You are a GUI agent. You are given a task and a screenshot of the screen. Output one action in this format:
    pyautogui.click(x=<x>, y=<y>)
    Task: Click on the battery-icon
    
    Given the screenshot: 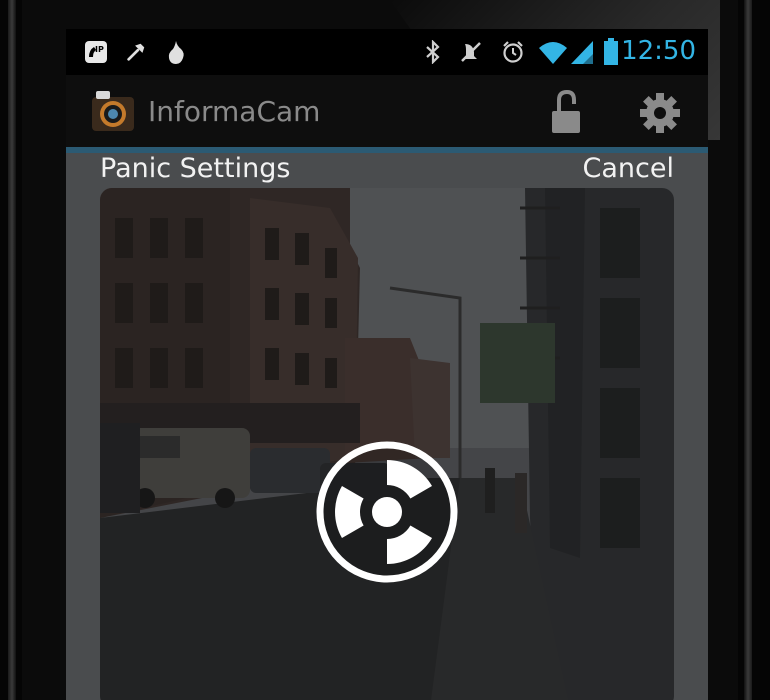 What is the action you would take?
    pyautogui.click(x=611, y=51)
    